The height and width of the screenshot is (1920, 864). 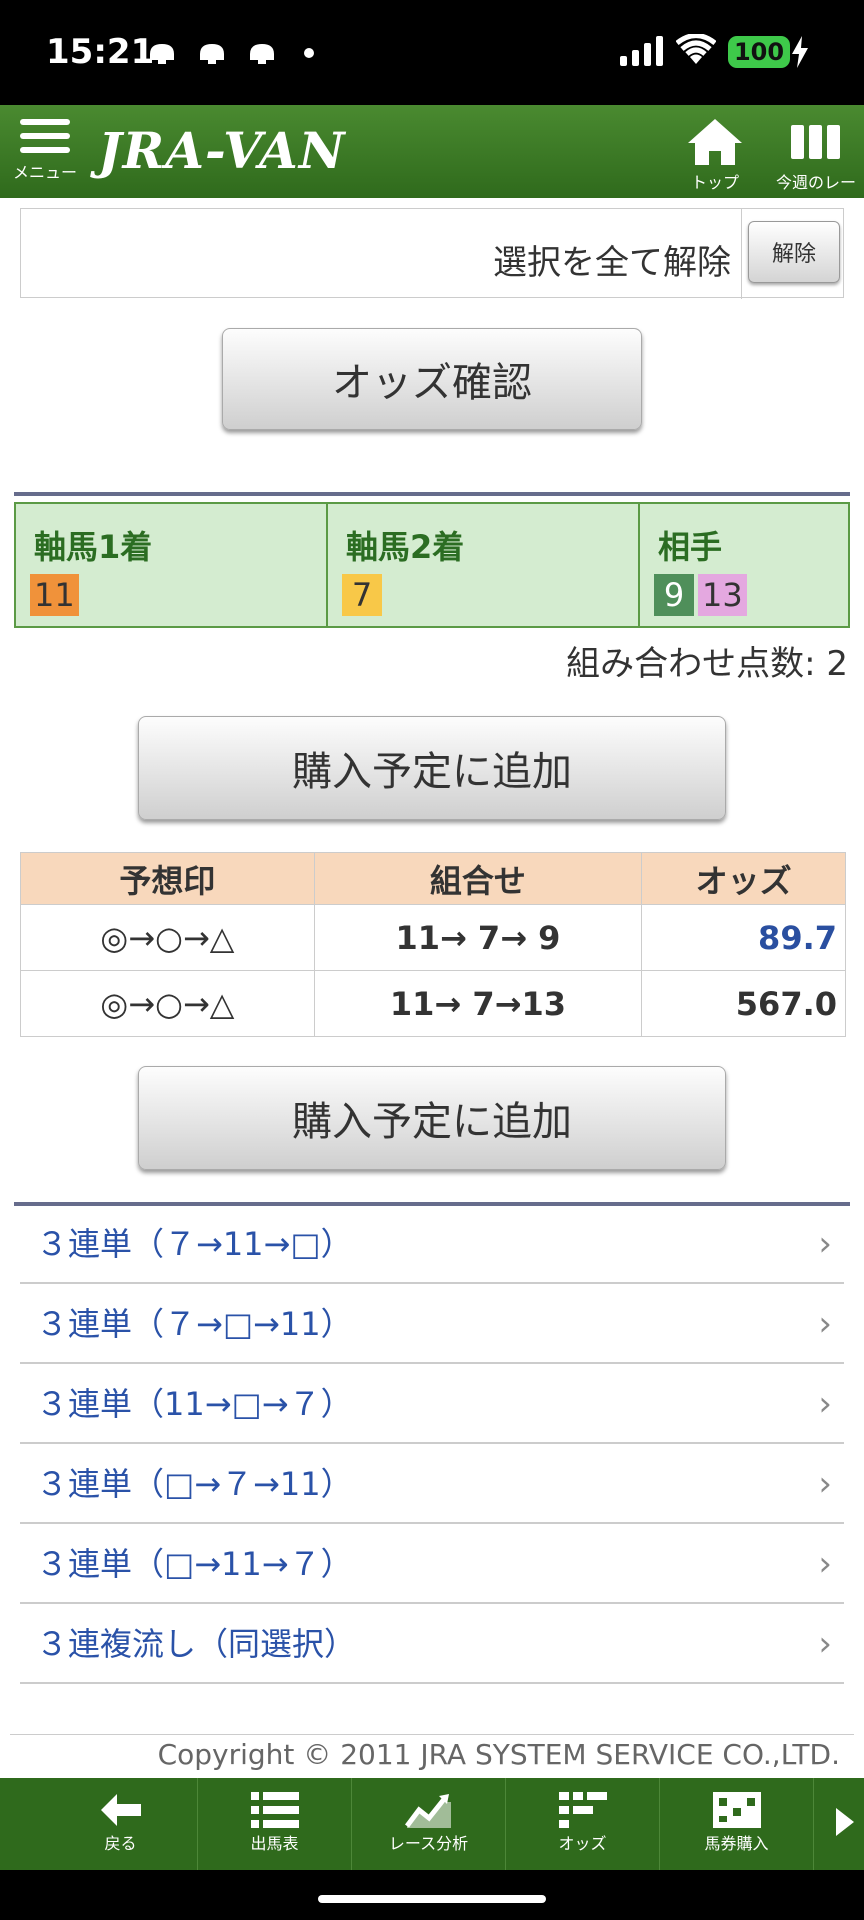 What do you see at coordinates (759, 52) in the screenshot?
I see `battery-indicator: 100` at bounding box center [759, 52].